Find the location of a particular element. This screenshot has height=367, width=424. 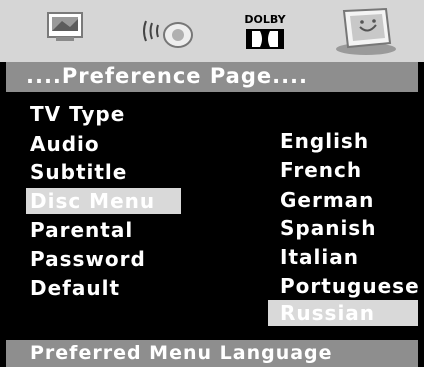

menu-item-audio: Audio is located at coordinates (65, 144).